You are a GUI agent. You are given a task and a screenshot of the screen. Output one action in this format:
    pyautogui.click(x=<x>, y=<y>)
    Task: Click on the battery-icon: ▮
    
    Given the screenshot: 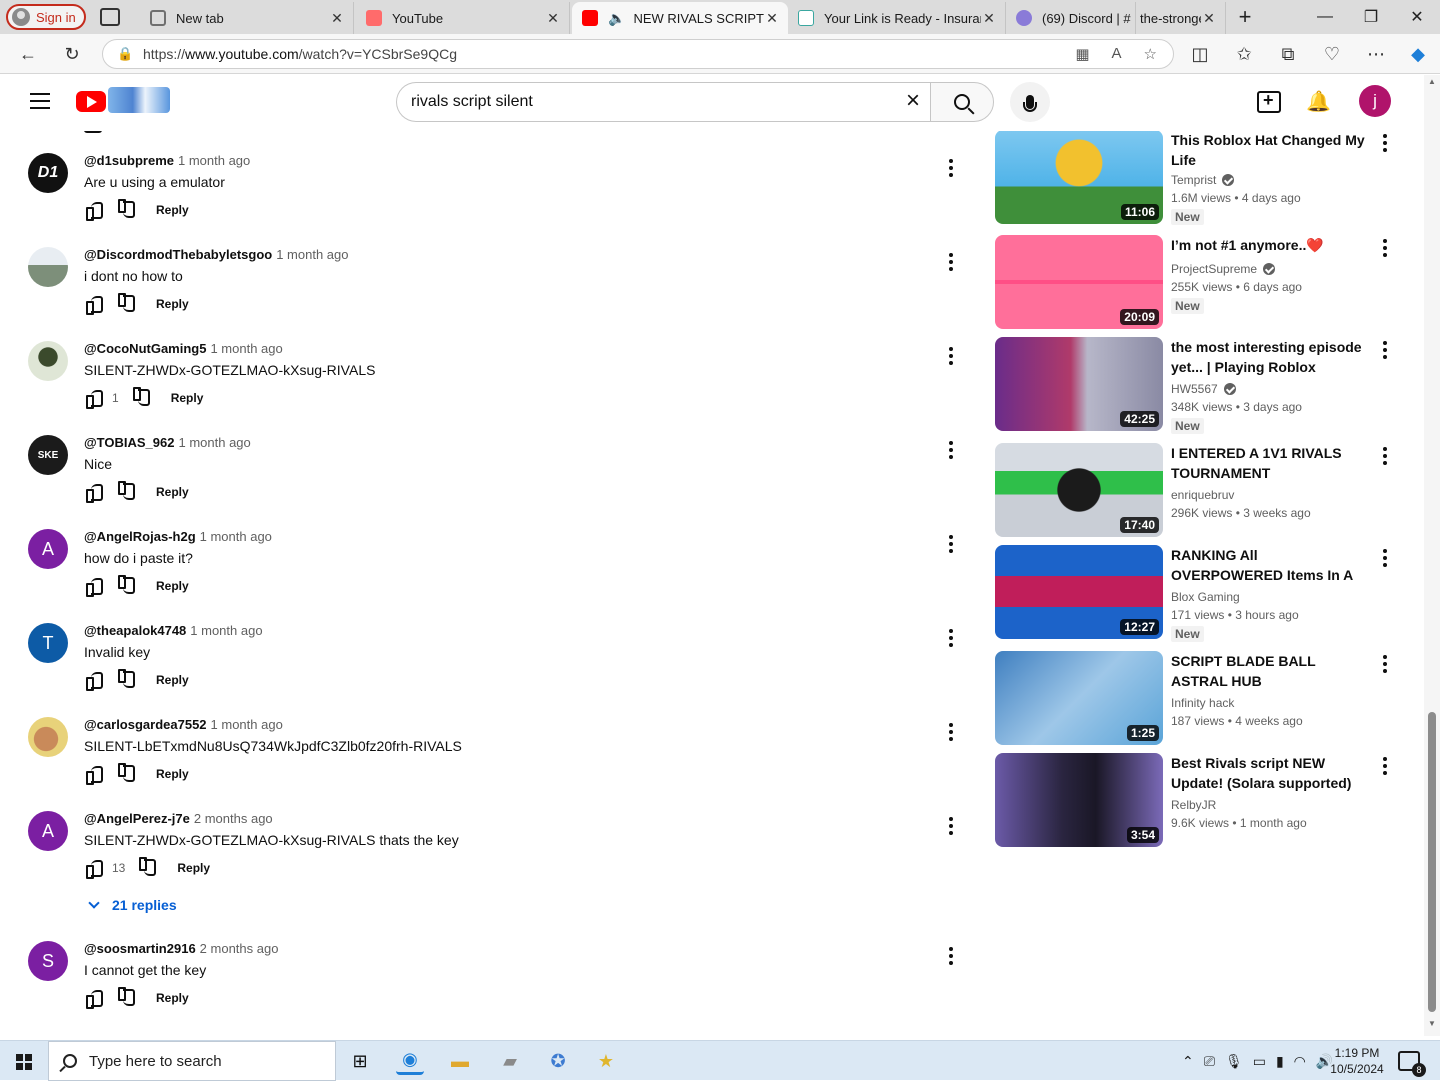 What is the action you would take?
    pyautogui.click(x=1280, y=1061)
    